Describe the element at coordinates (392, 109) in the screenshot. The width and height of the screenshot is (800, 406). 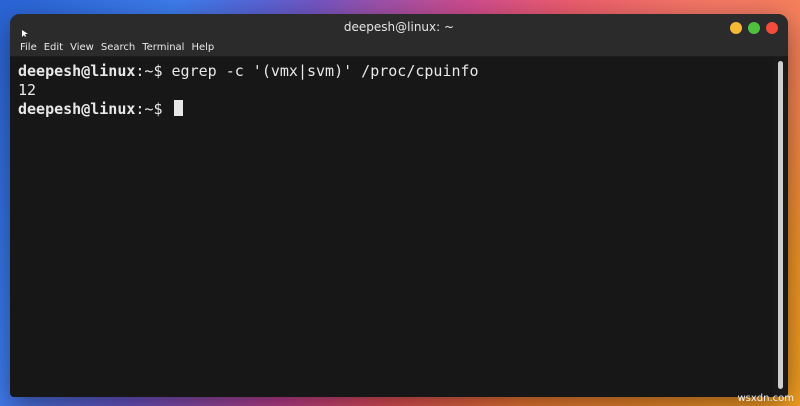
I see `terminal-line-prompt: deepesh@linux:~$` at that location.